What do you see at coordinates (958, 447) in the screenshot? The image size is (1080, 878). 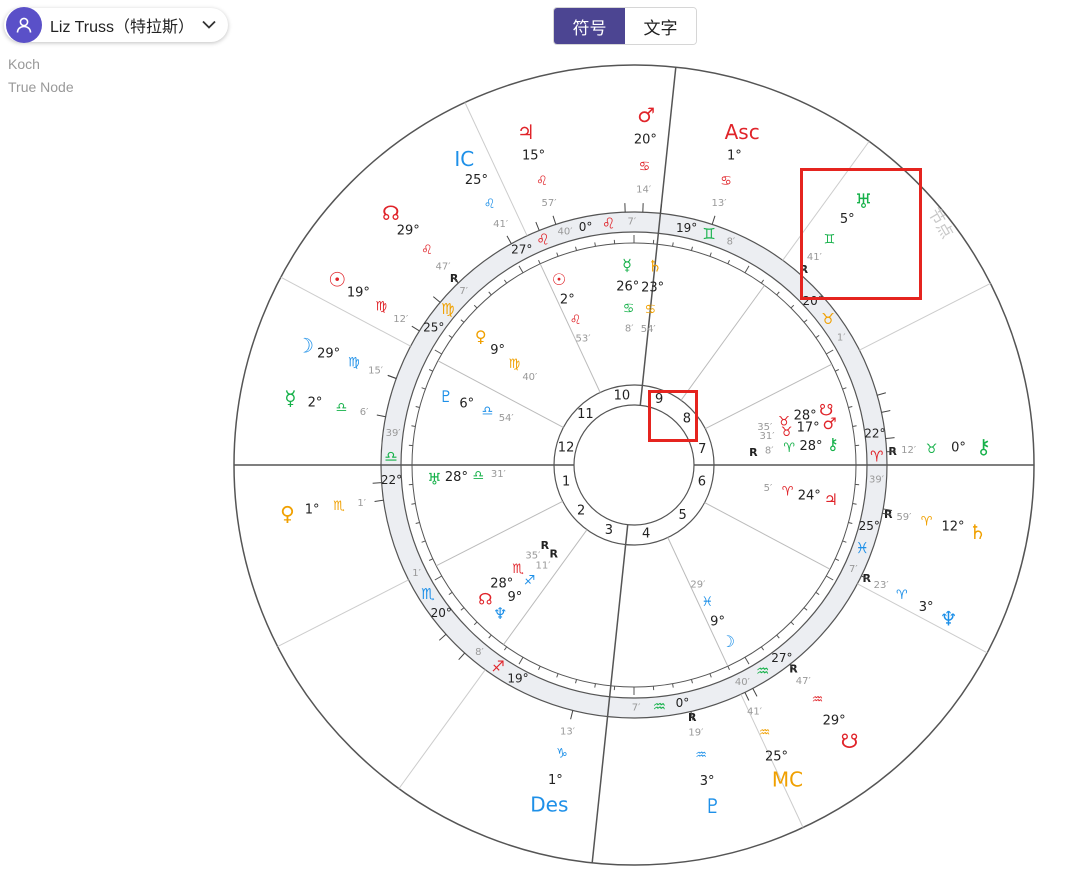 I see `planet-degree: 0°` at bounding box center [958, 447].